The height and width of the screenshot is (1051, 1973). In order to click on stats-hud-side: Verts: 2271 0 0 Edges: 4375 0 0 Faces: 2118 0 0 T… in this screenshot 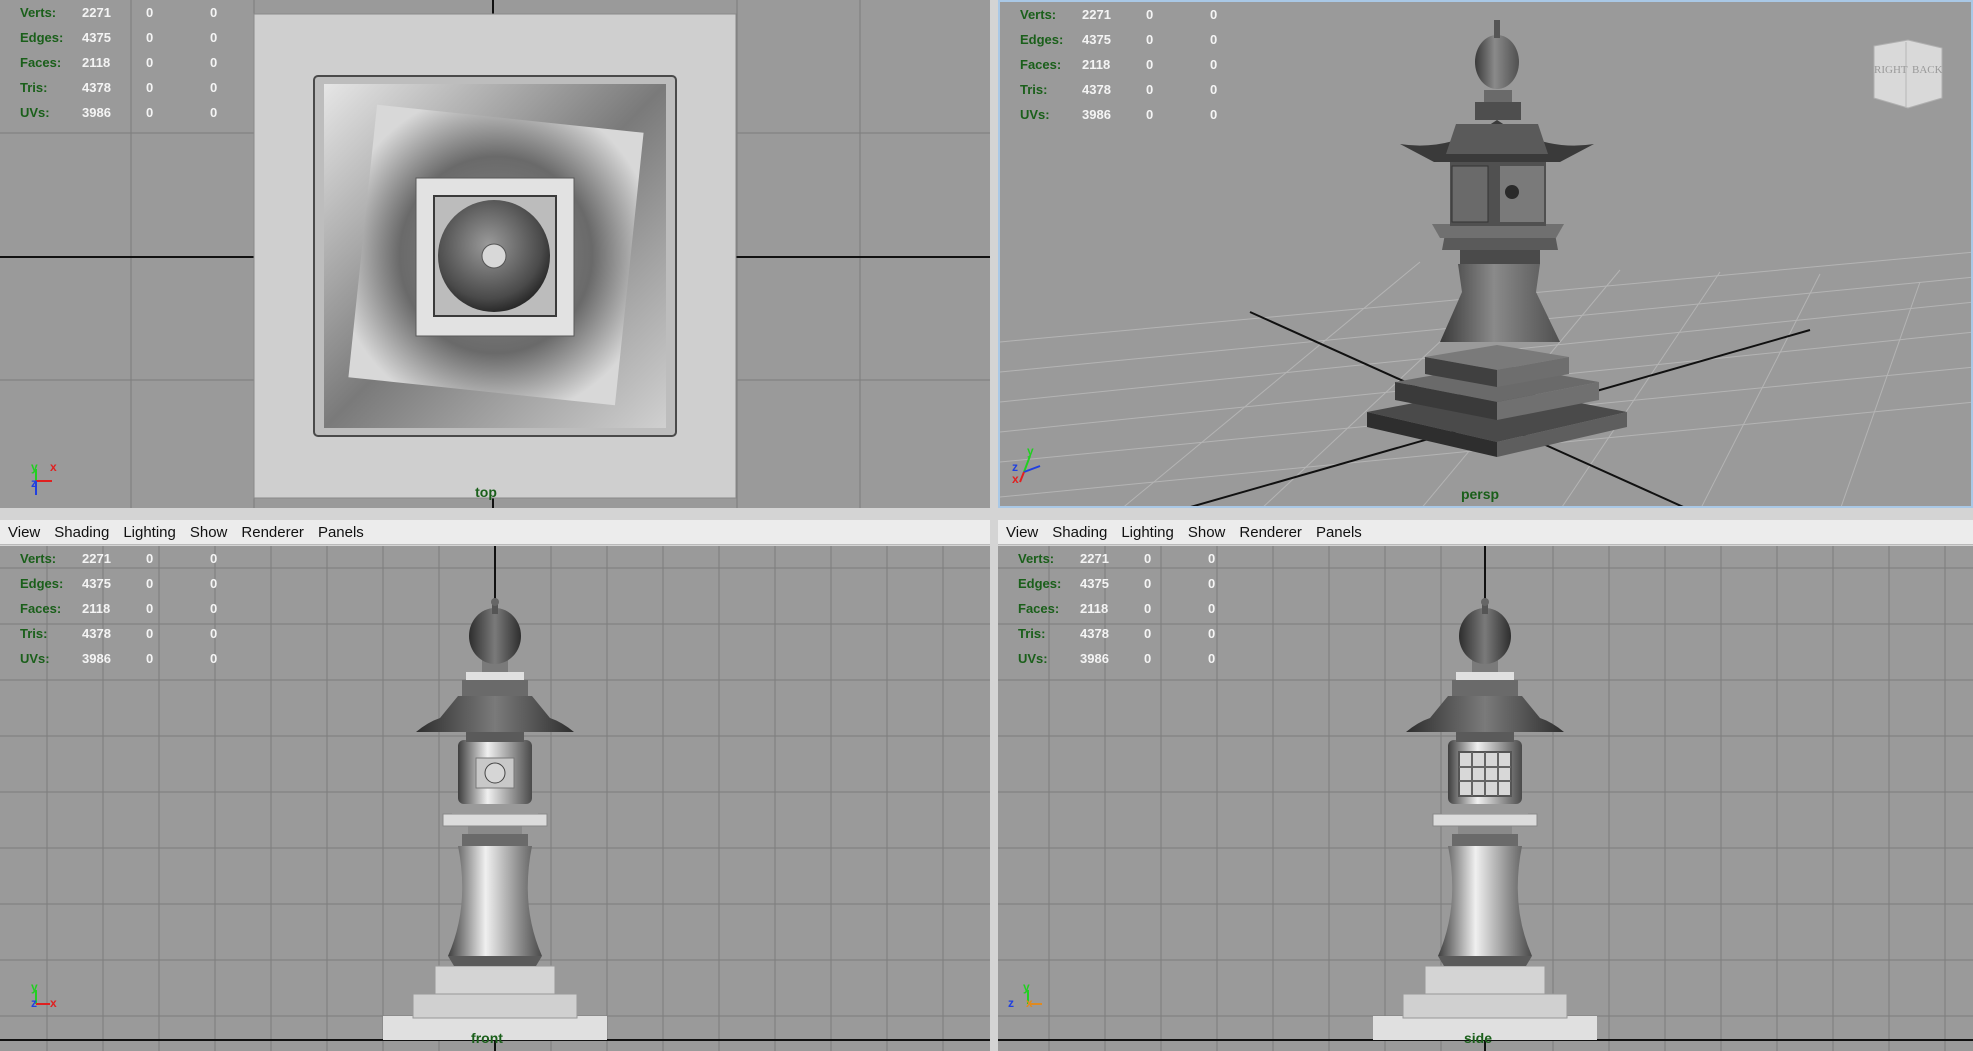, I will do `click(1145, 608)`.